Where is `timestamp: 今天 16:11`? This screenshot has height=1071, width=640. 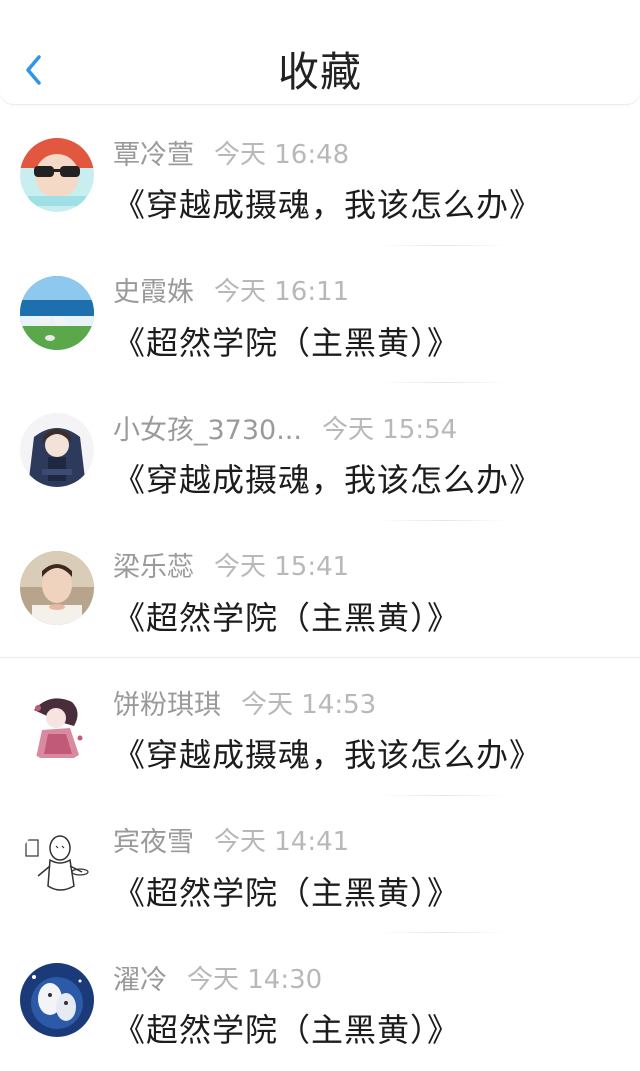 timestamp: 今天 16:11 is located at coordinates (282, 292).